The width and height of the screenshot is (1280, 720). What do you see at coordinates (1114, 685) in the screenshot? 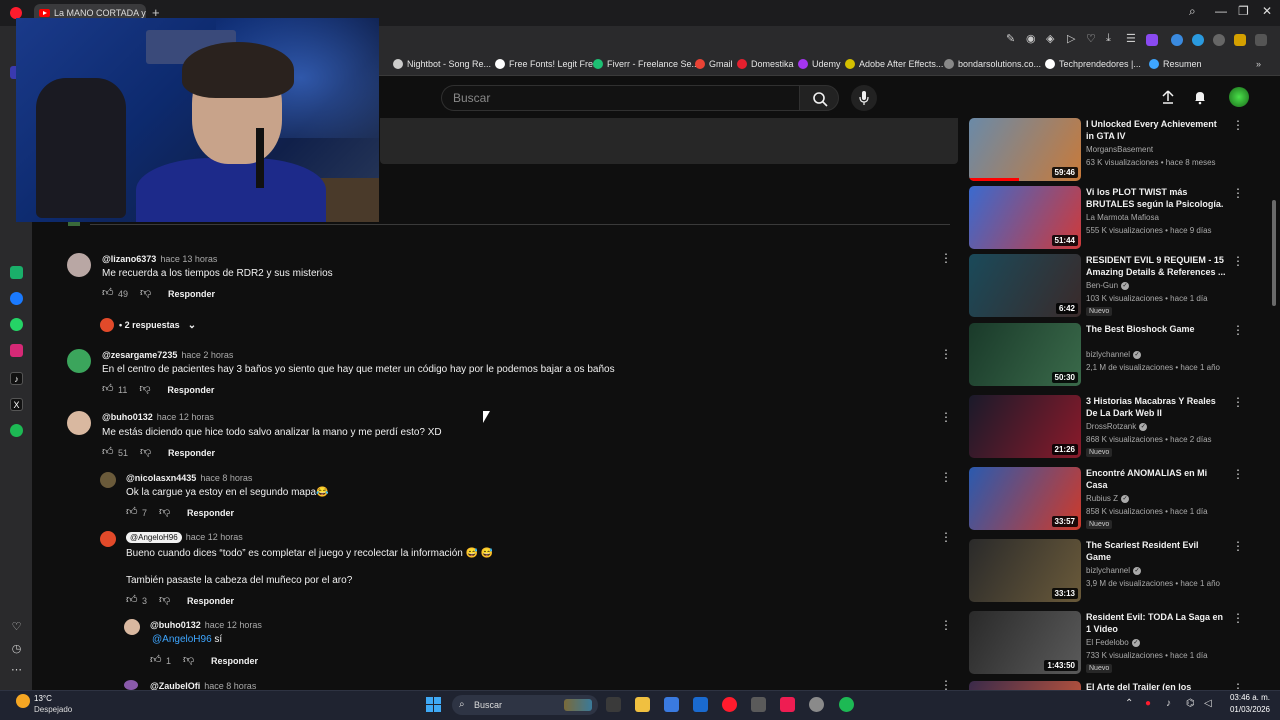
I see `recommended-video: El Arte del Trailer (en los ⋮` at bounding box center [1114, 685].